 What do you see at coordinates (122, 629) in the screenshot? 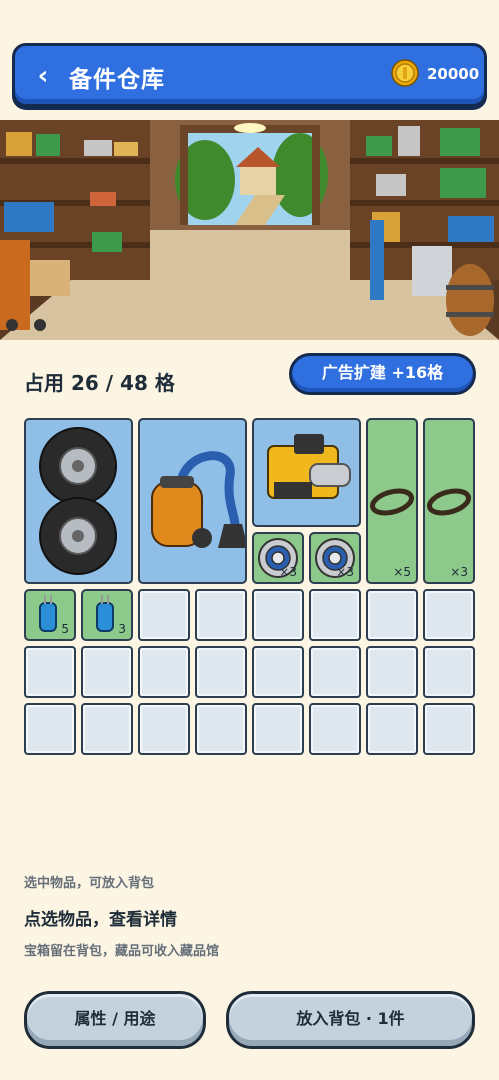
I see `item-quantity: 3` at bounding box center [122, 629].